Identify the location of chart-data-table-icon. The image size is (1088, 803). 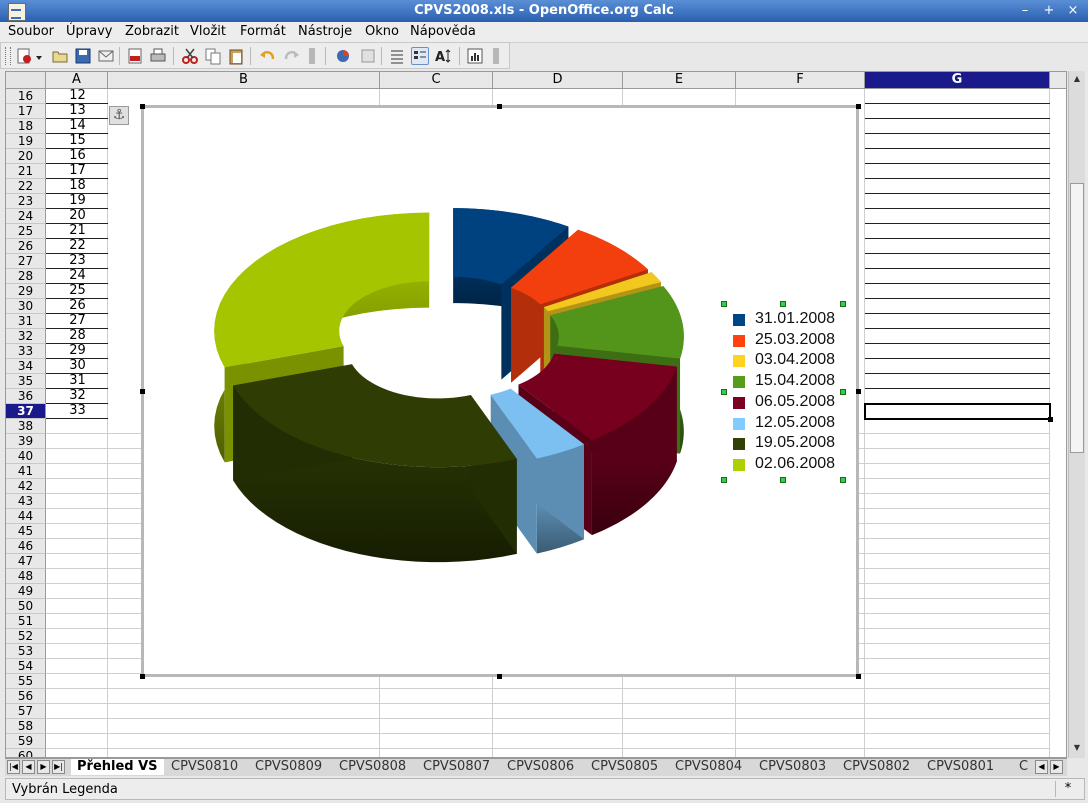
(344, 56).